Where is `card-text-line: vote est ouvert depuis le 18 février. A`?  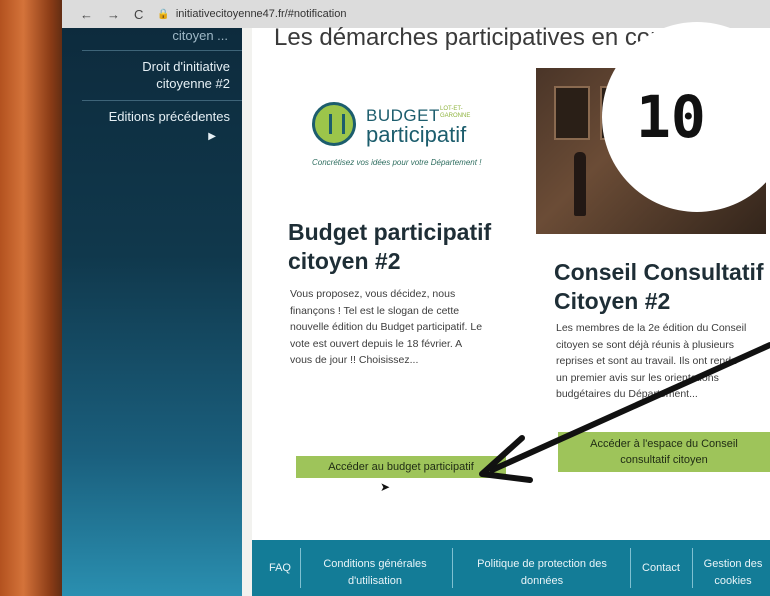 card-text-line: vote est ouvert depuis le 18 février. A is located at coordinates (376, 343).